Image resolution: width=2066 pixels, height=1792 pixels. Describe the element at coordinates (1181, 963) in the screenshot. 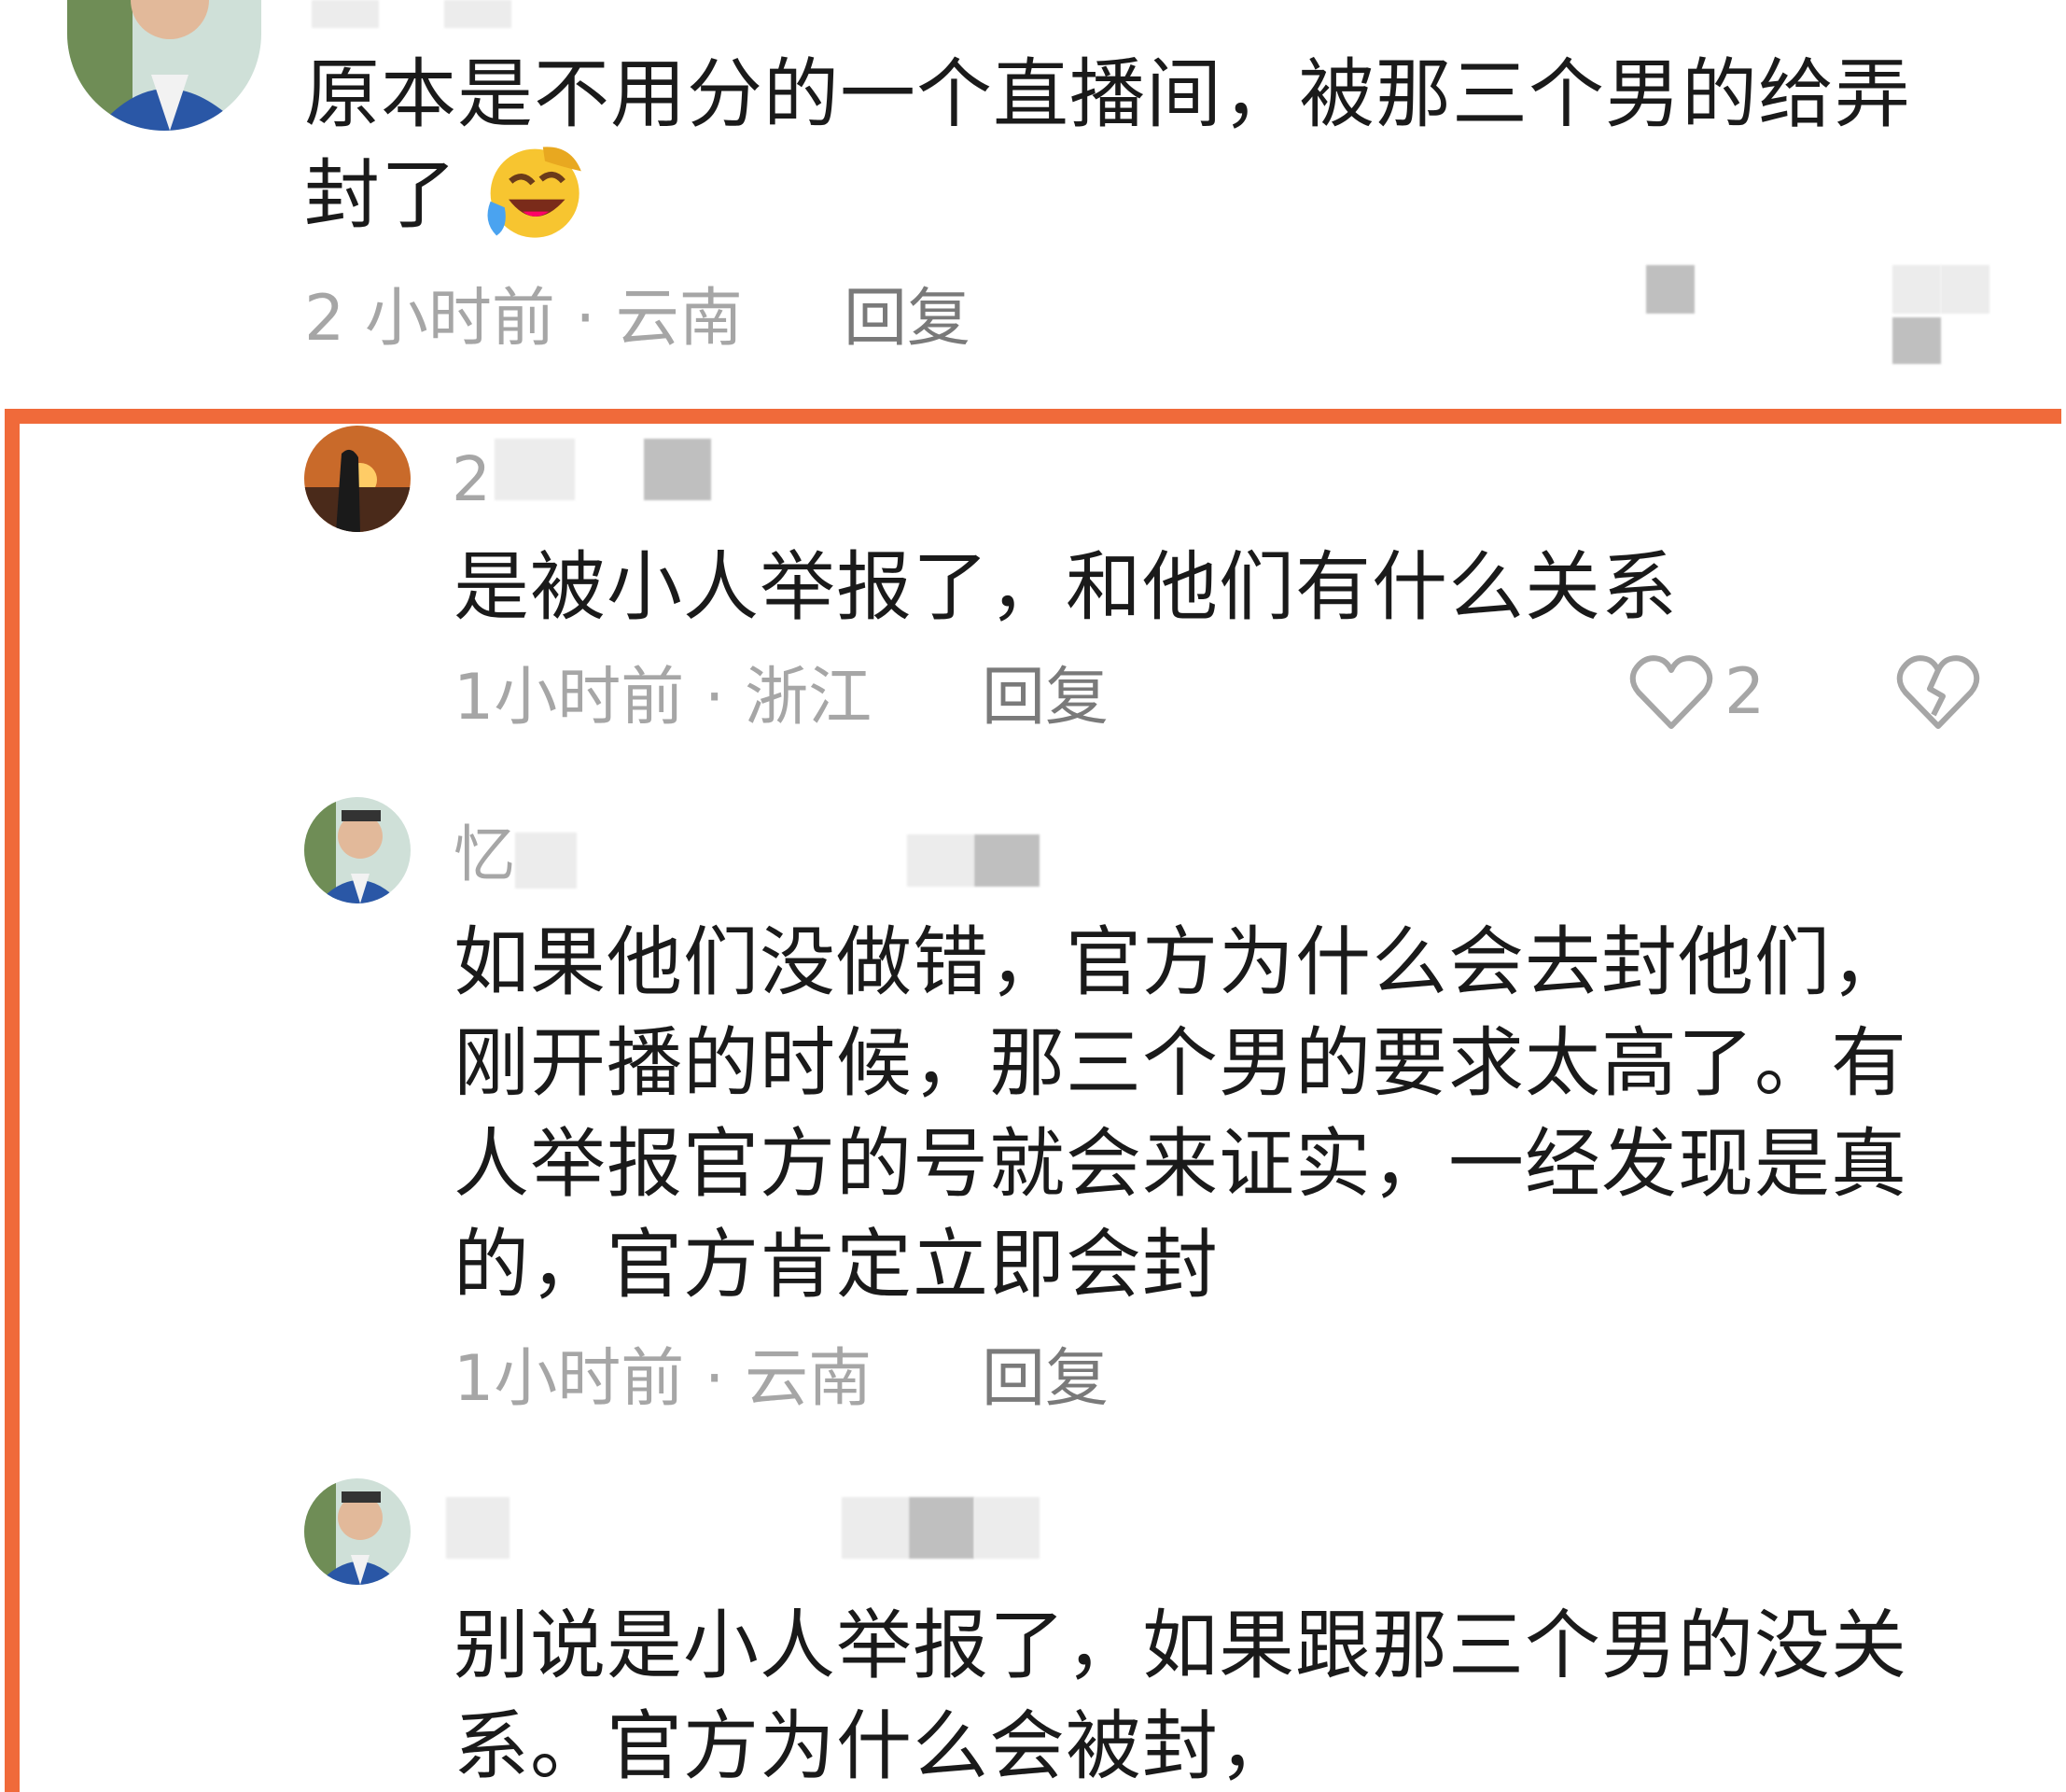

I see `comment-text-line: 如果他们没做错，官方为什么会去封他们，` at that location.